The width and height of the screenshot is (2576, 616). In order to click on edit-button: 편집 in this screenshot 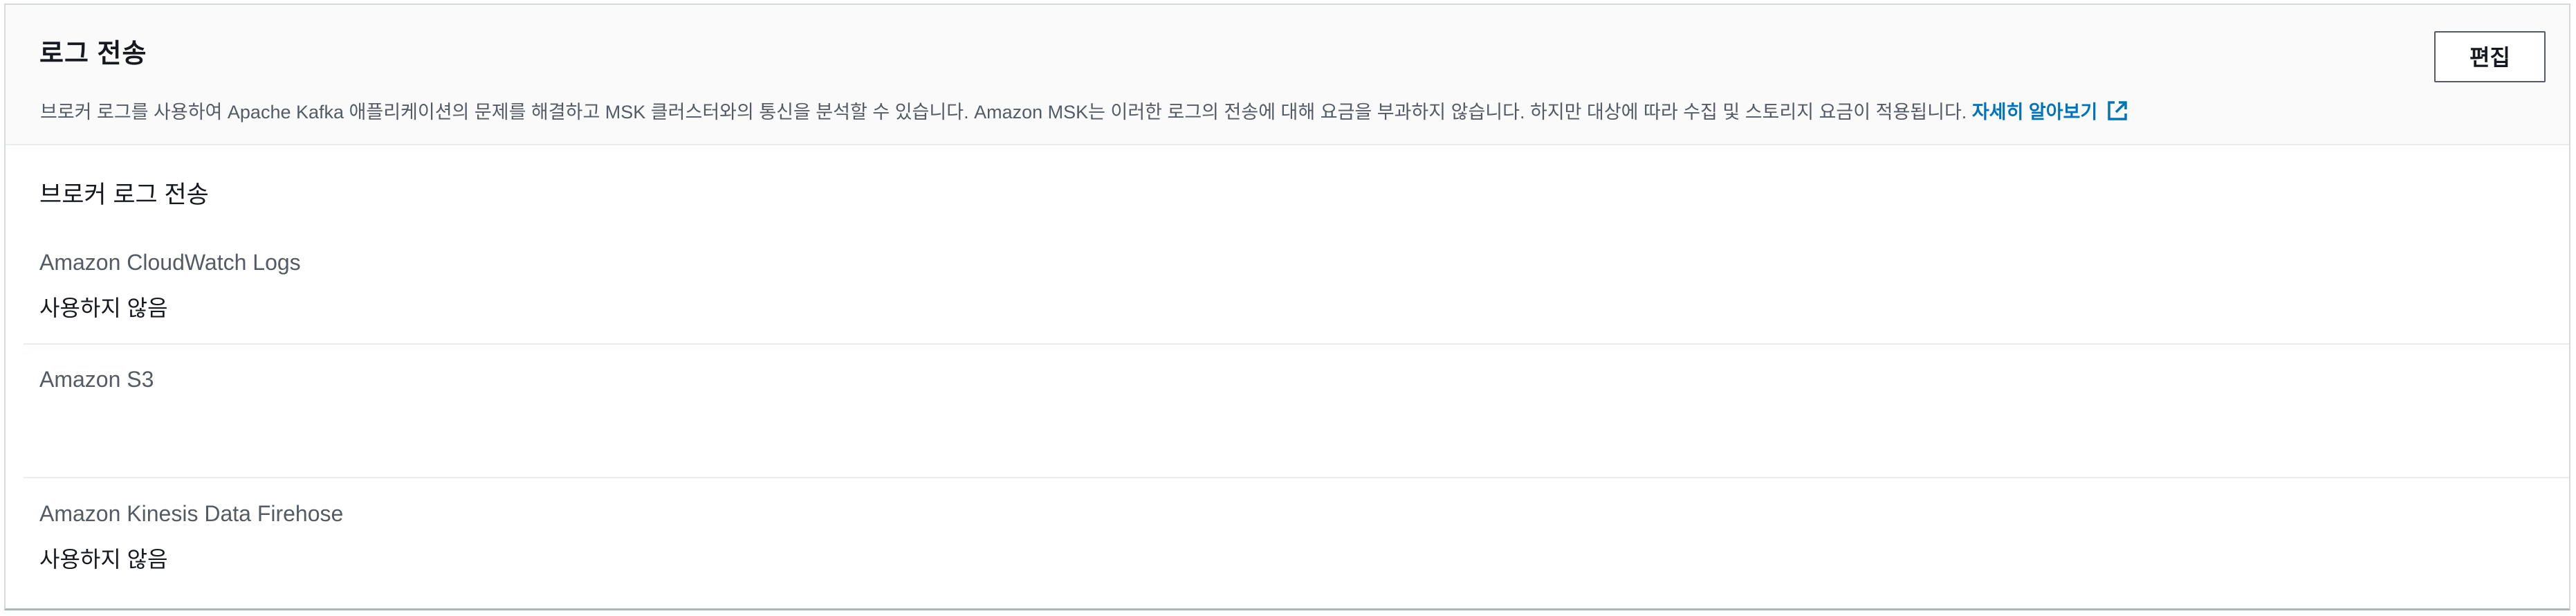, I will do `click(2490, 56)`.